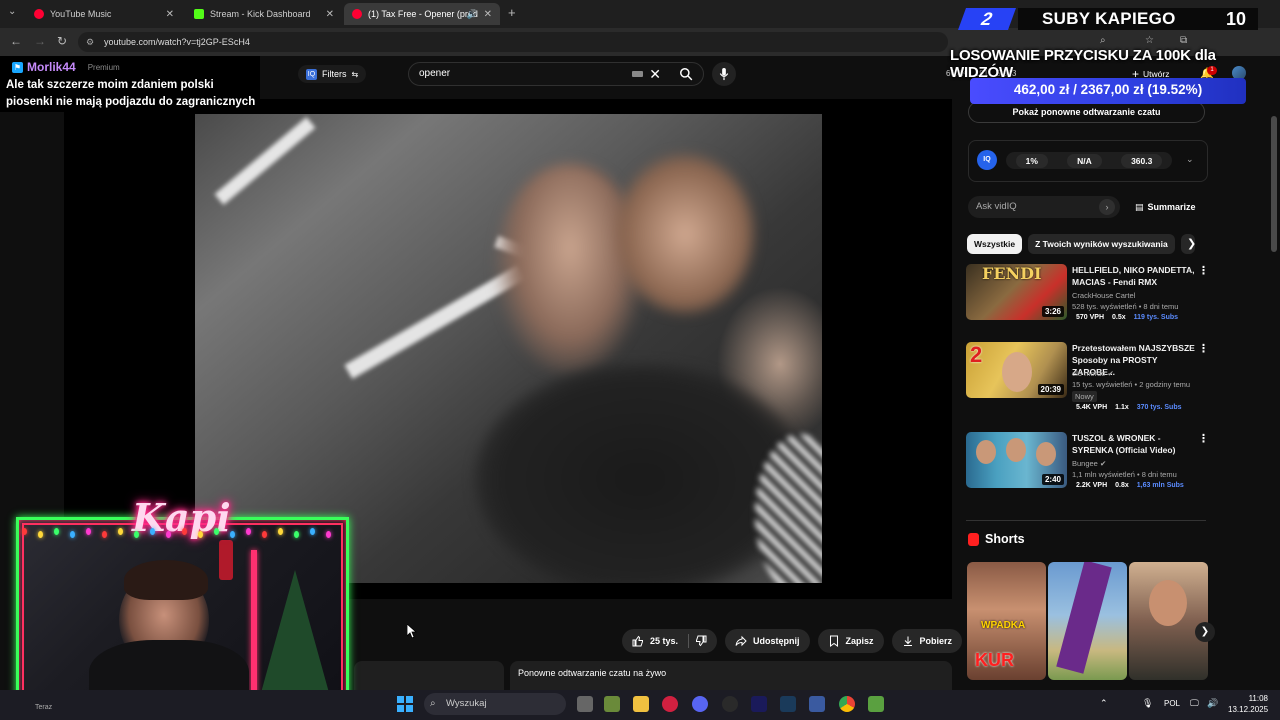 Image resolution: width=1280 pixels, height=720 pixels. I want to click on clock-date: 13.12.2025, so click(1248, 709).